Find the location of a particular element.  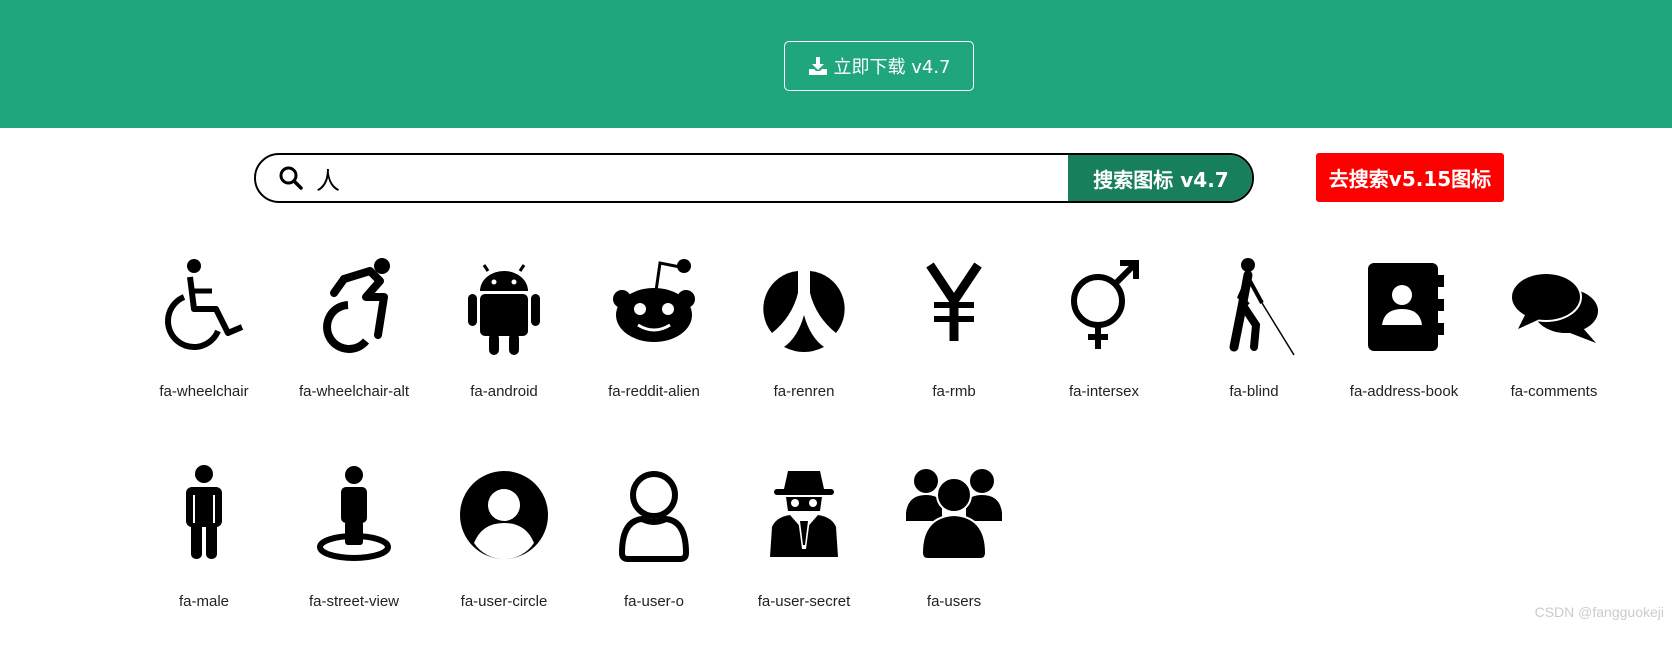

intersex-icon is located at coordinates (1104, 307).